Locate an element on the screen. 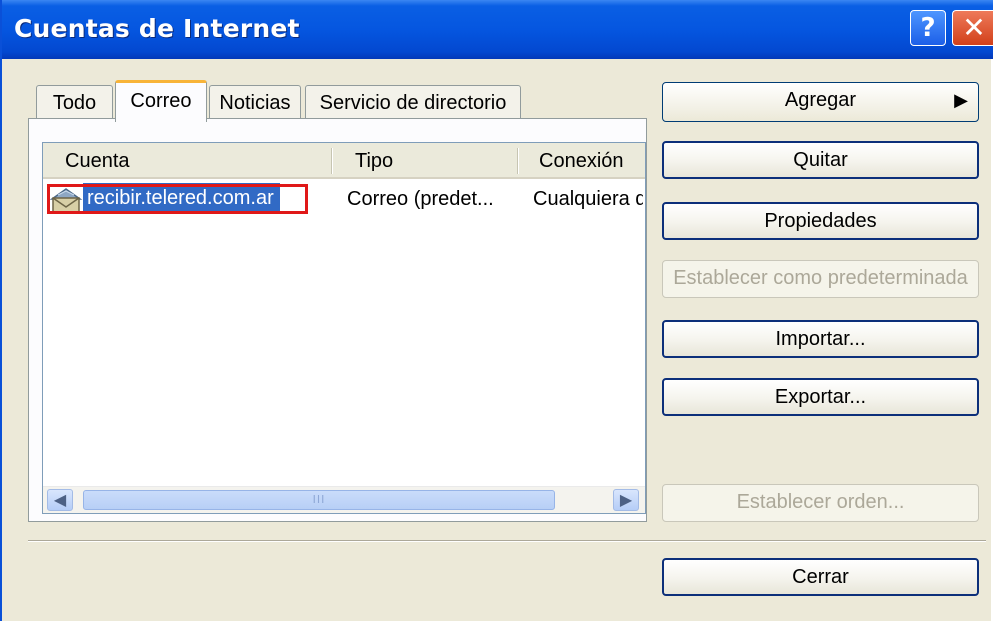 The height and width of the screenshot is (621, 993). arrow-left-icon: ◀ is located at coordinates (60, 499).